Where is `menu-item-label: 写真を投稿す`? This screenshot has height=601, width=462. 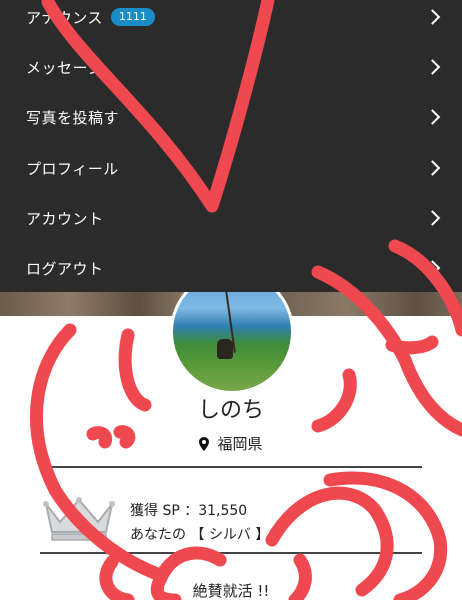 menu-item-label: 写真を投稿す is located at coordinates (73, 117).